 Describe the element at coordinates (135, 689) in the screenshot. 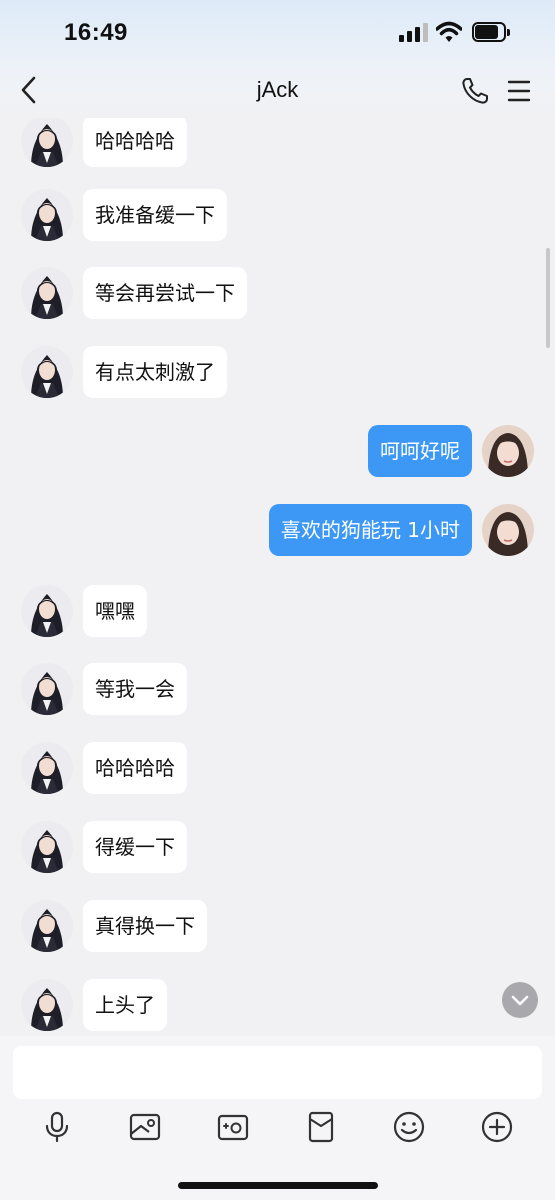

I see `incoming-message-bubble: 等我一会` at that location.